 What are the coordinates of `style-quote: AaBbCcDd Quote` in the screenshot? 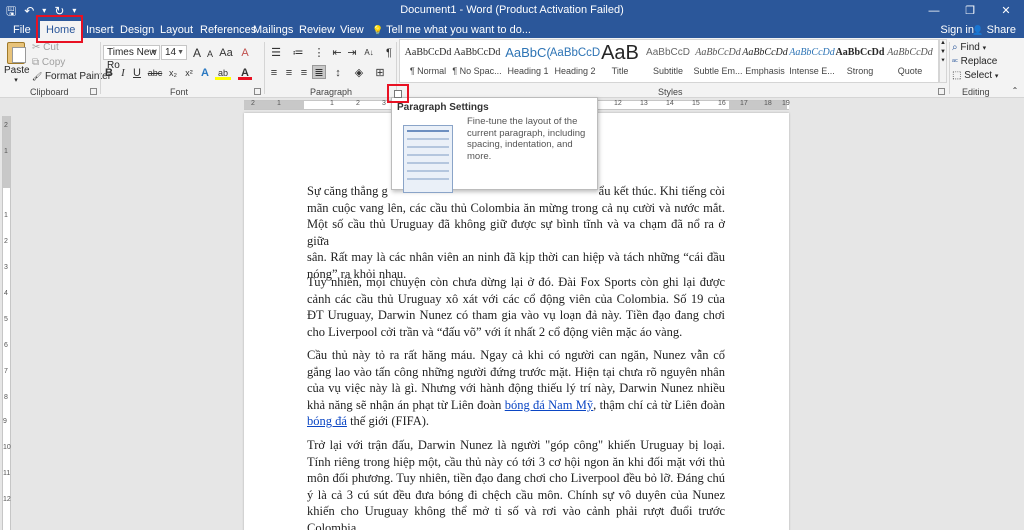 It's located at (910, 62).